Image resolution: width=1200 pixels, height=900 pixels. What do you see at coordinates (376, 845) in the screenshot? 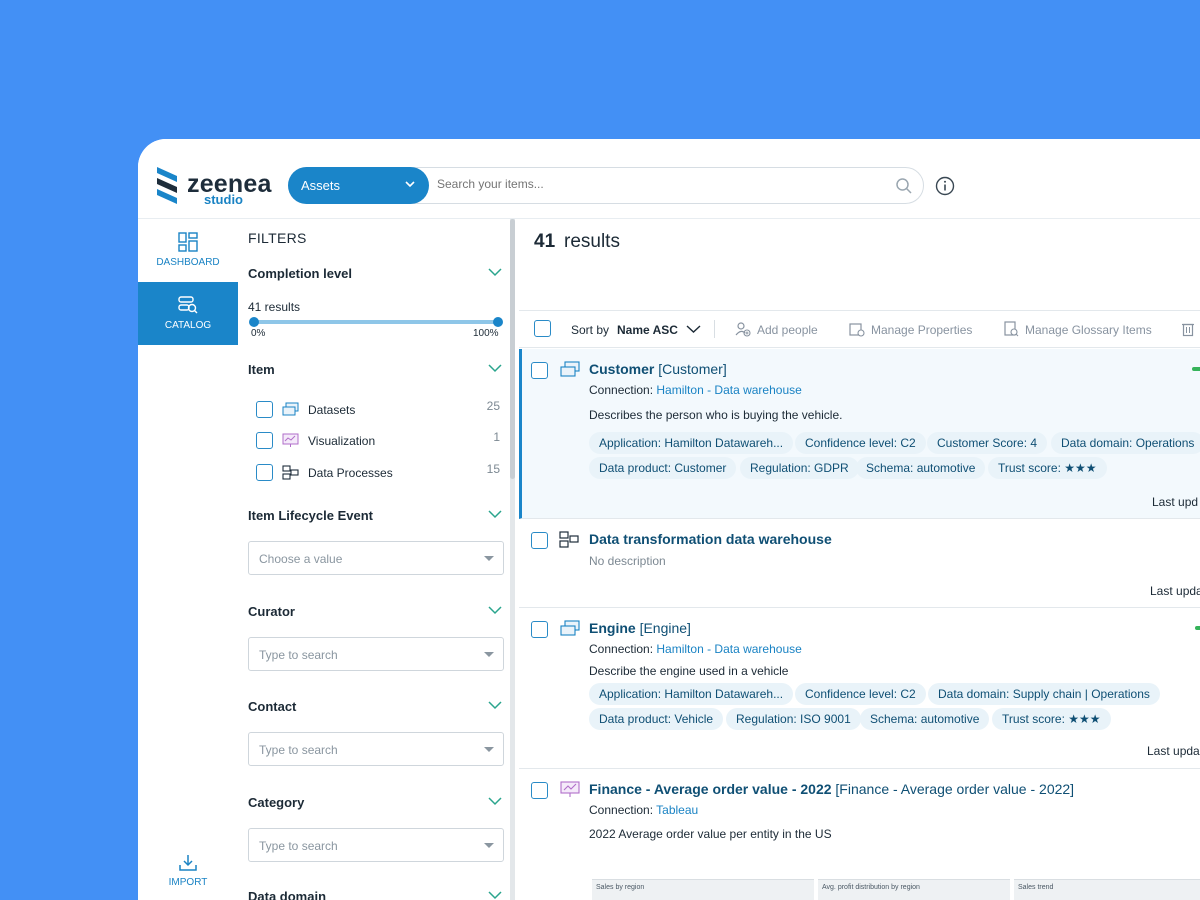
I see `category-search: Type to search` at bounding box center [376, 845].